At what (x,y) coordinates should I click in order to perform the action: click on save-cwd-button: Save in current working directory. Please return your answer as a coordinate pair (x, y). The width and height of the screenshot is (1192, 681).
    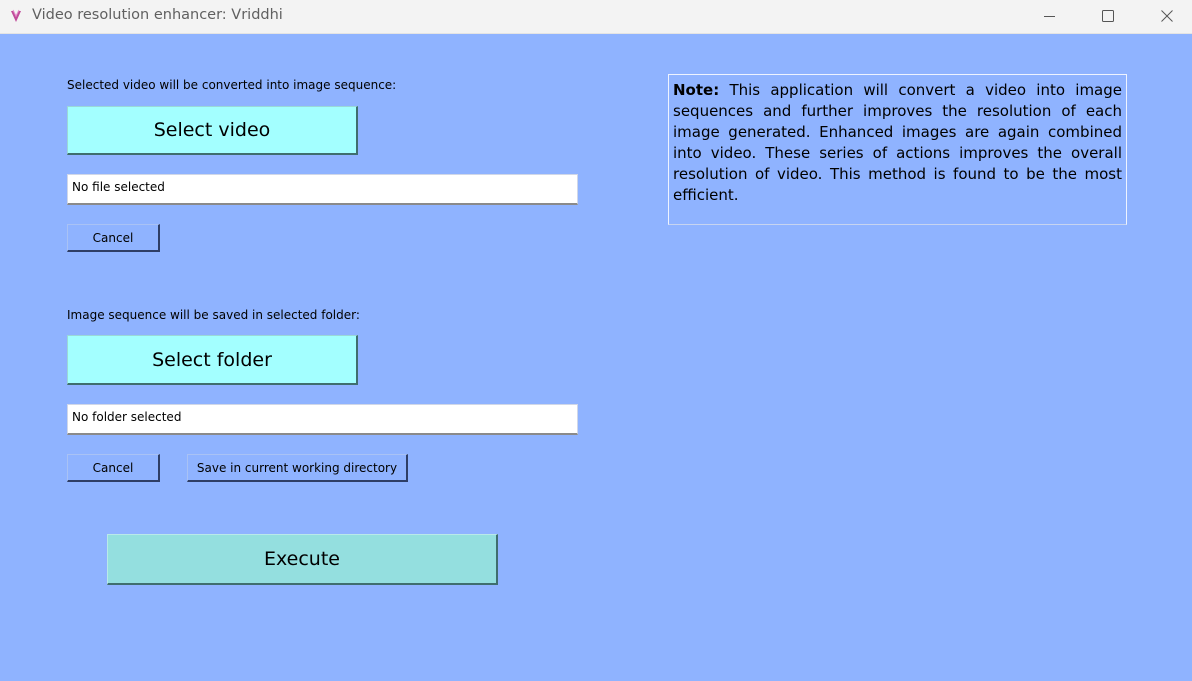
    Looking at the image, I should click on (297, 468).